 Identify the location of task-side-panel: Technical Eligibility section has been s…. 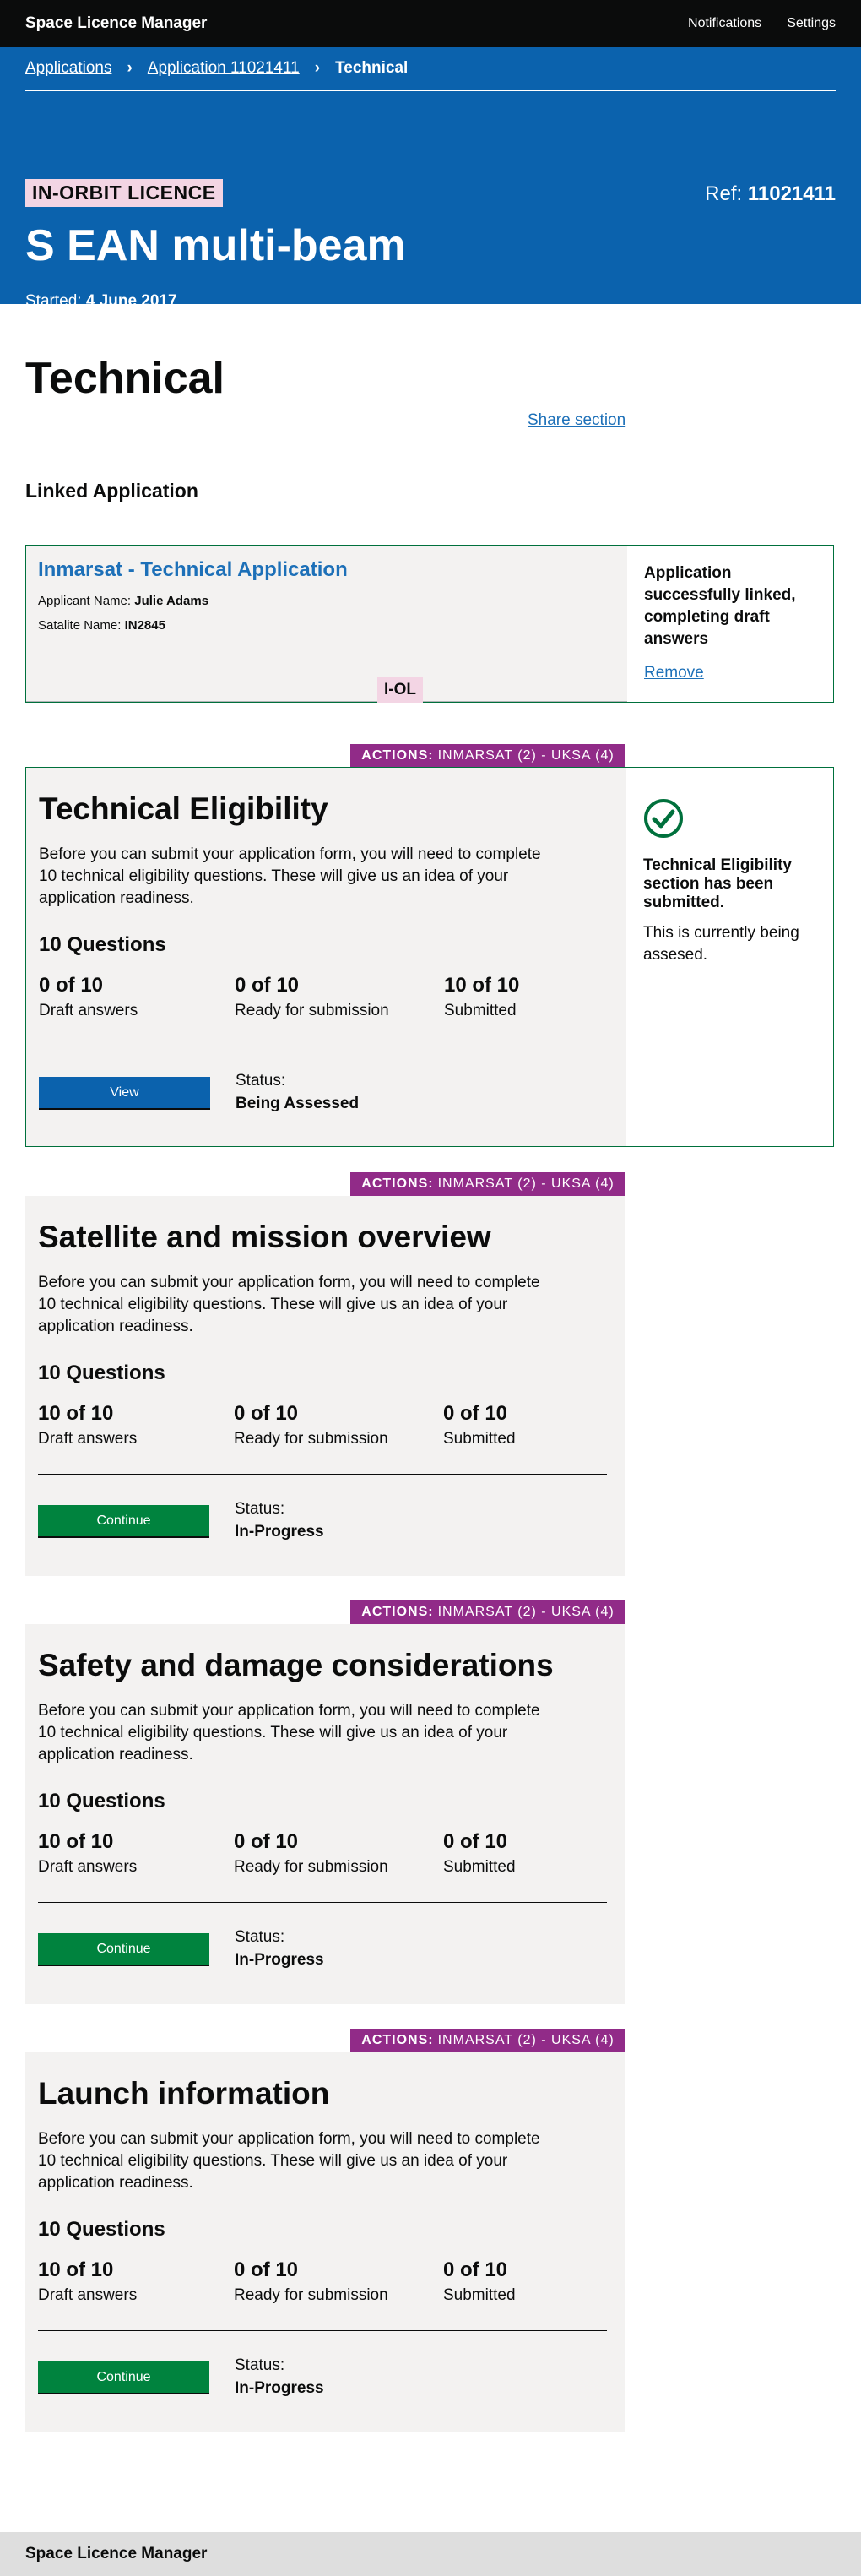
(729, 957).